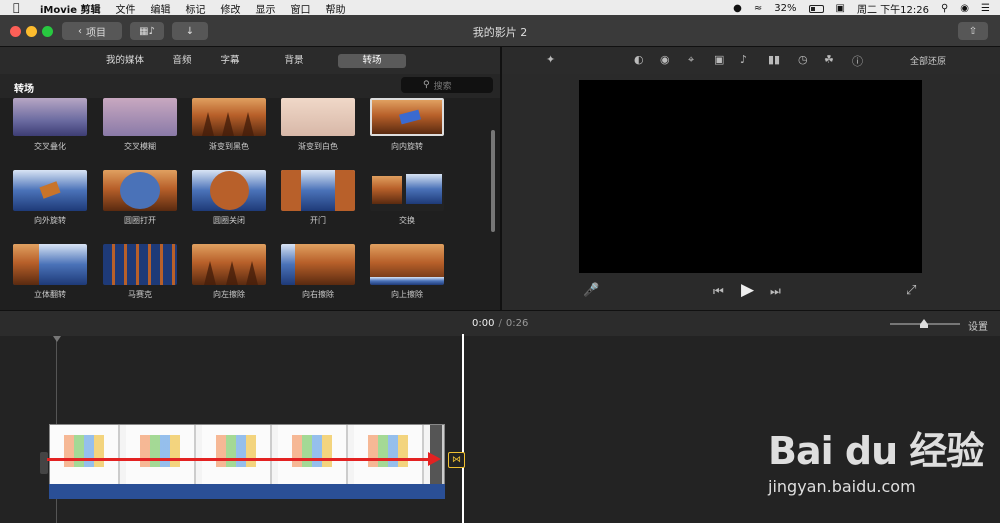 The width and height of the screenshot is (1000, 523). What do you see at coordinates (978, 325) in the screenshot?
I see `settings-button: 设置` at bounding box center [978, 325].